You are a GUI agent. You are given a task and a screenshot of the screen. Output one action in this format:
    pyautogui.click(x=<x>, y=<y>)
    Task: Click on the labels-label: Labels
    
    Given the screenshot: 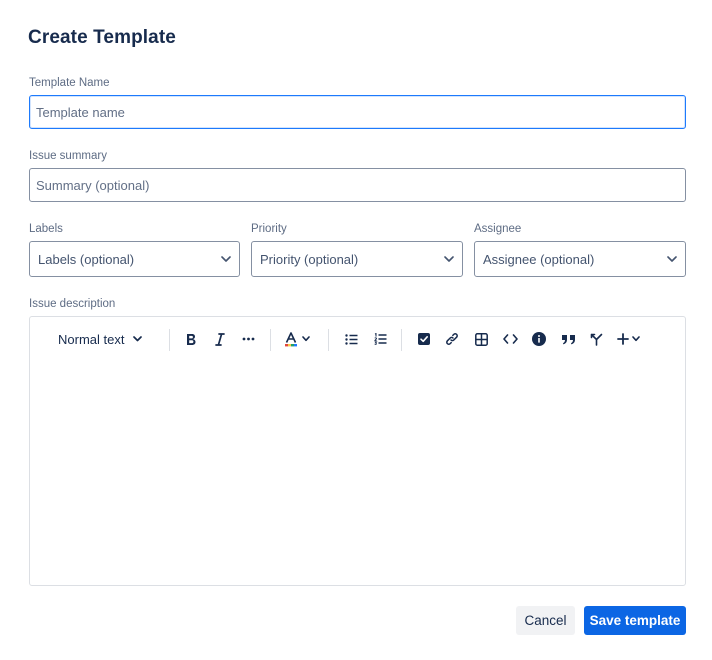 What is the action you would take?
    pyautogui.click(x=46, y=229)
    